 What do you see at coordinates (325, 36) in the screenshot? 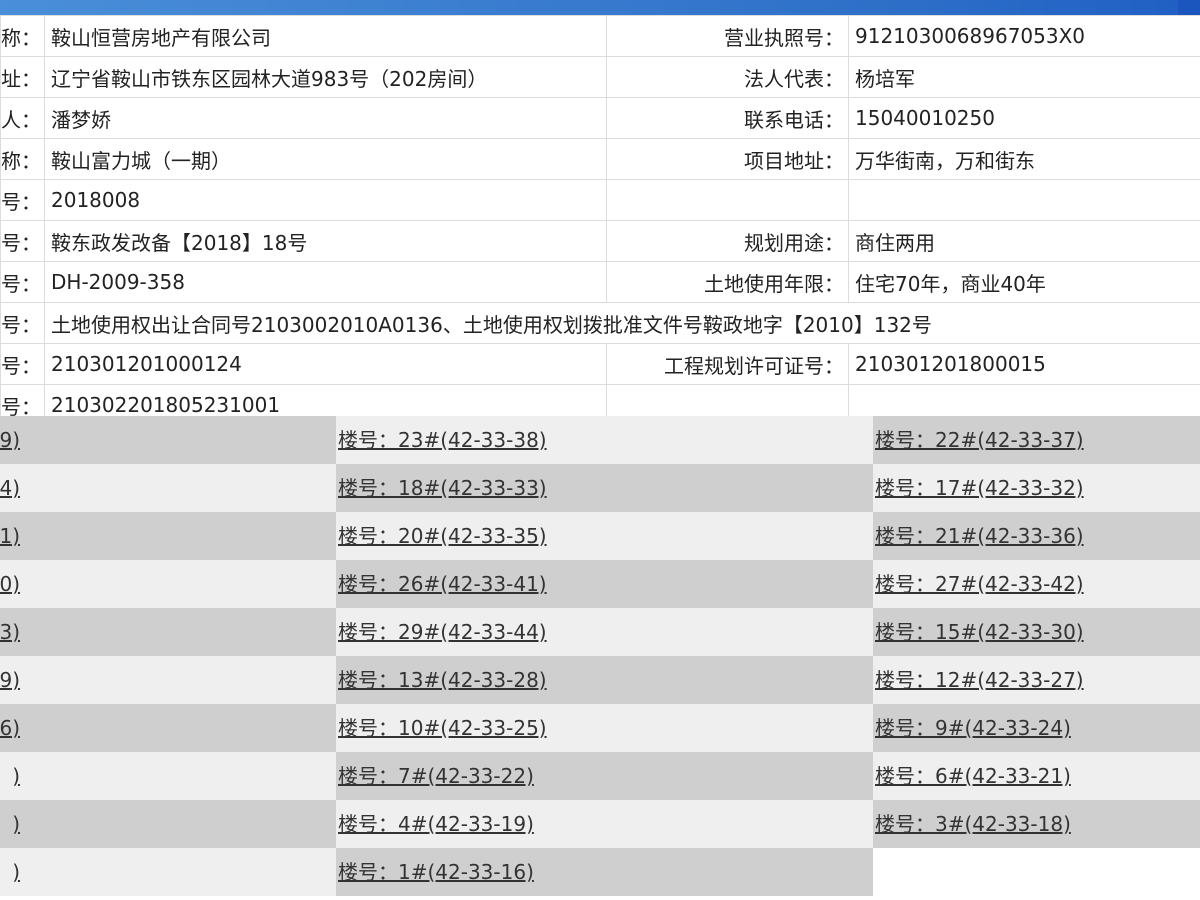
I see `value-company-name: 鞍山恒营房地产有限公司` at bounding box center [325, 36].